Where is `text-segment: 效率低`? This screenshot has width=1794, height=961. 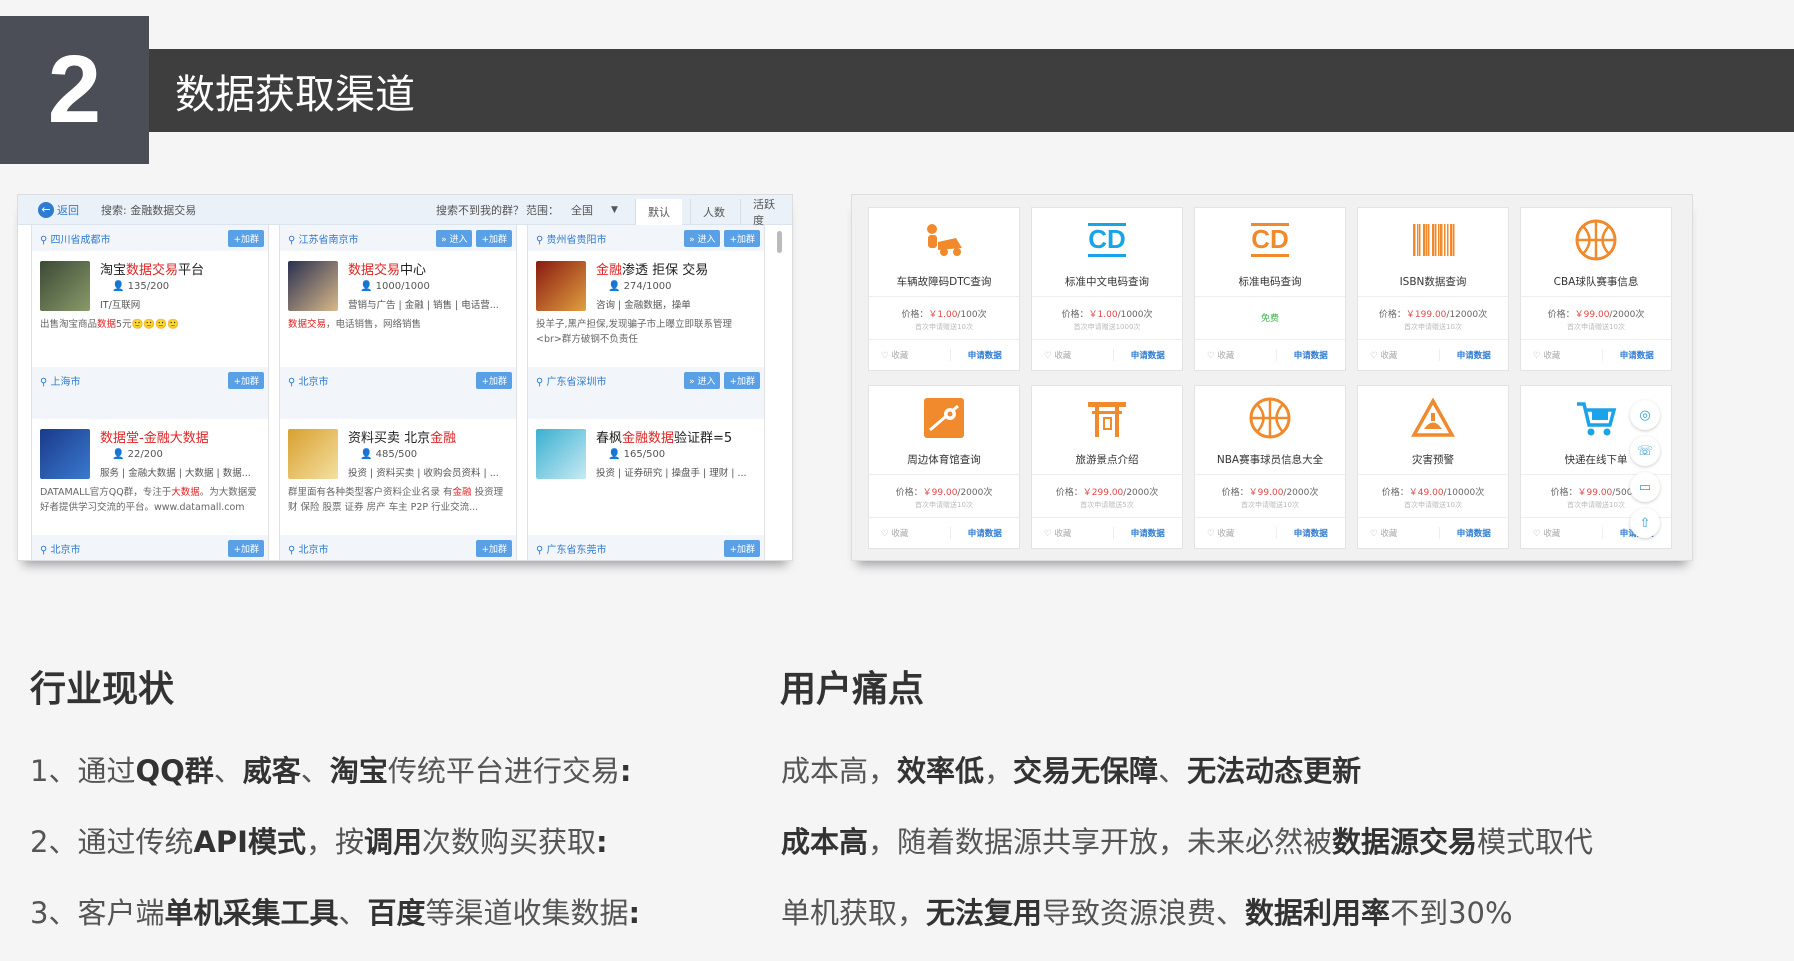
text-segment: 效率低 is located at coordinates (941, 771).